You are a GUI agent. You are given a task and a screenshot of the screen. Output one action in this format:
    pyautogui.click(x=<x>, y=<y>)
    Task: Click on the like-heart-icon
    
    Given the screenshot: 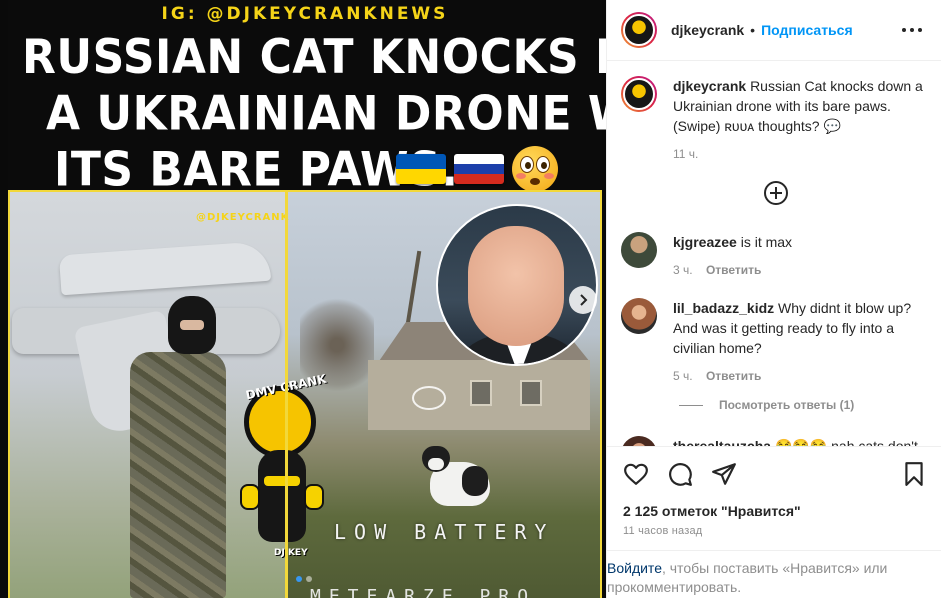 What is the action you would take?
    pyautogui.click(x=636, y=474)
    